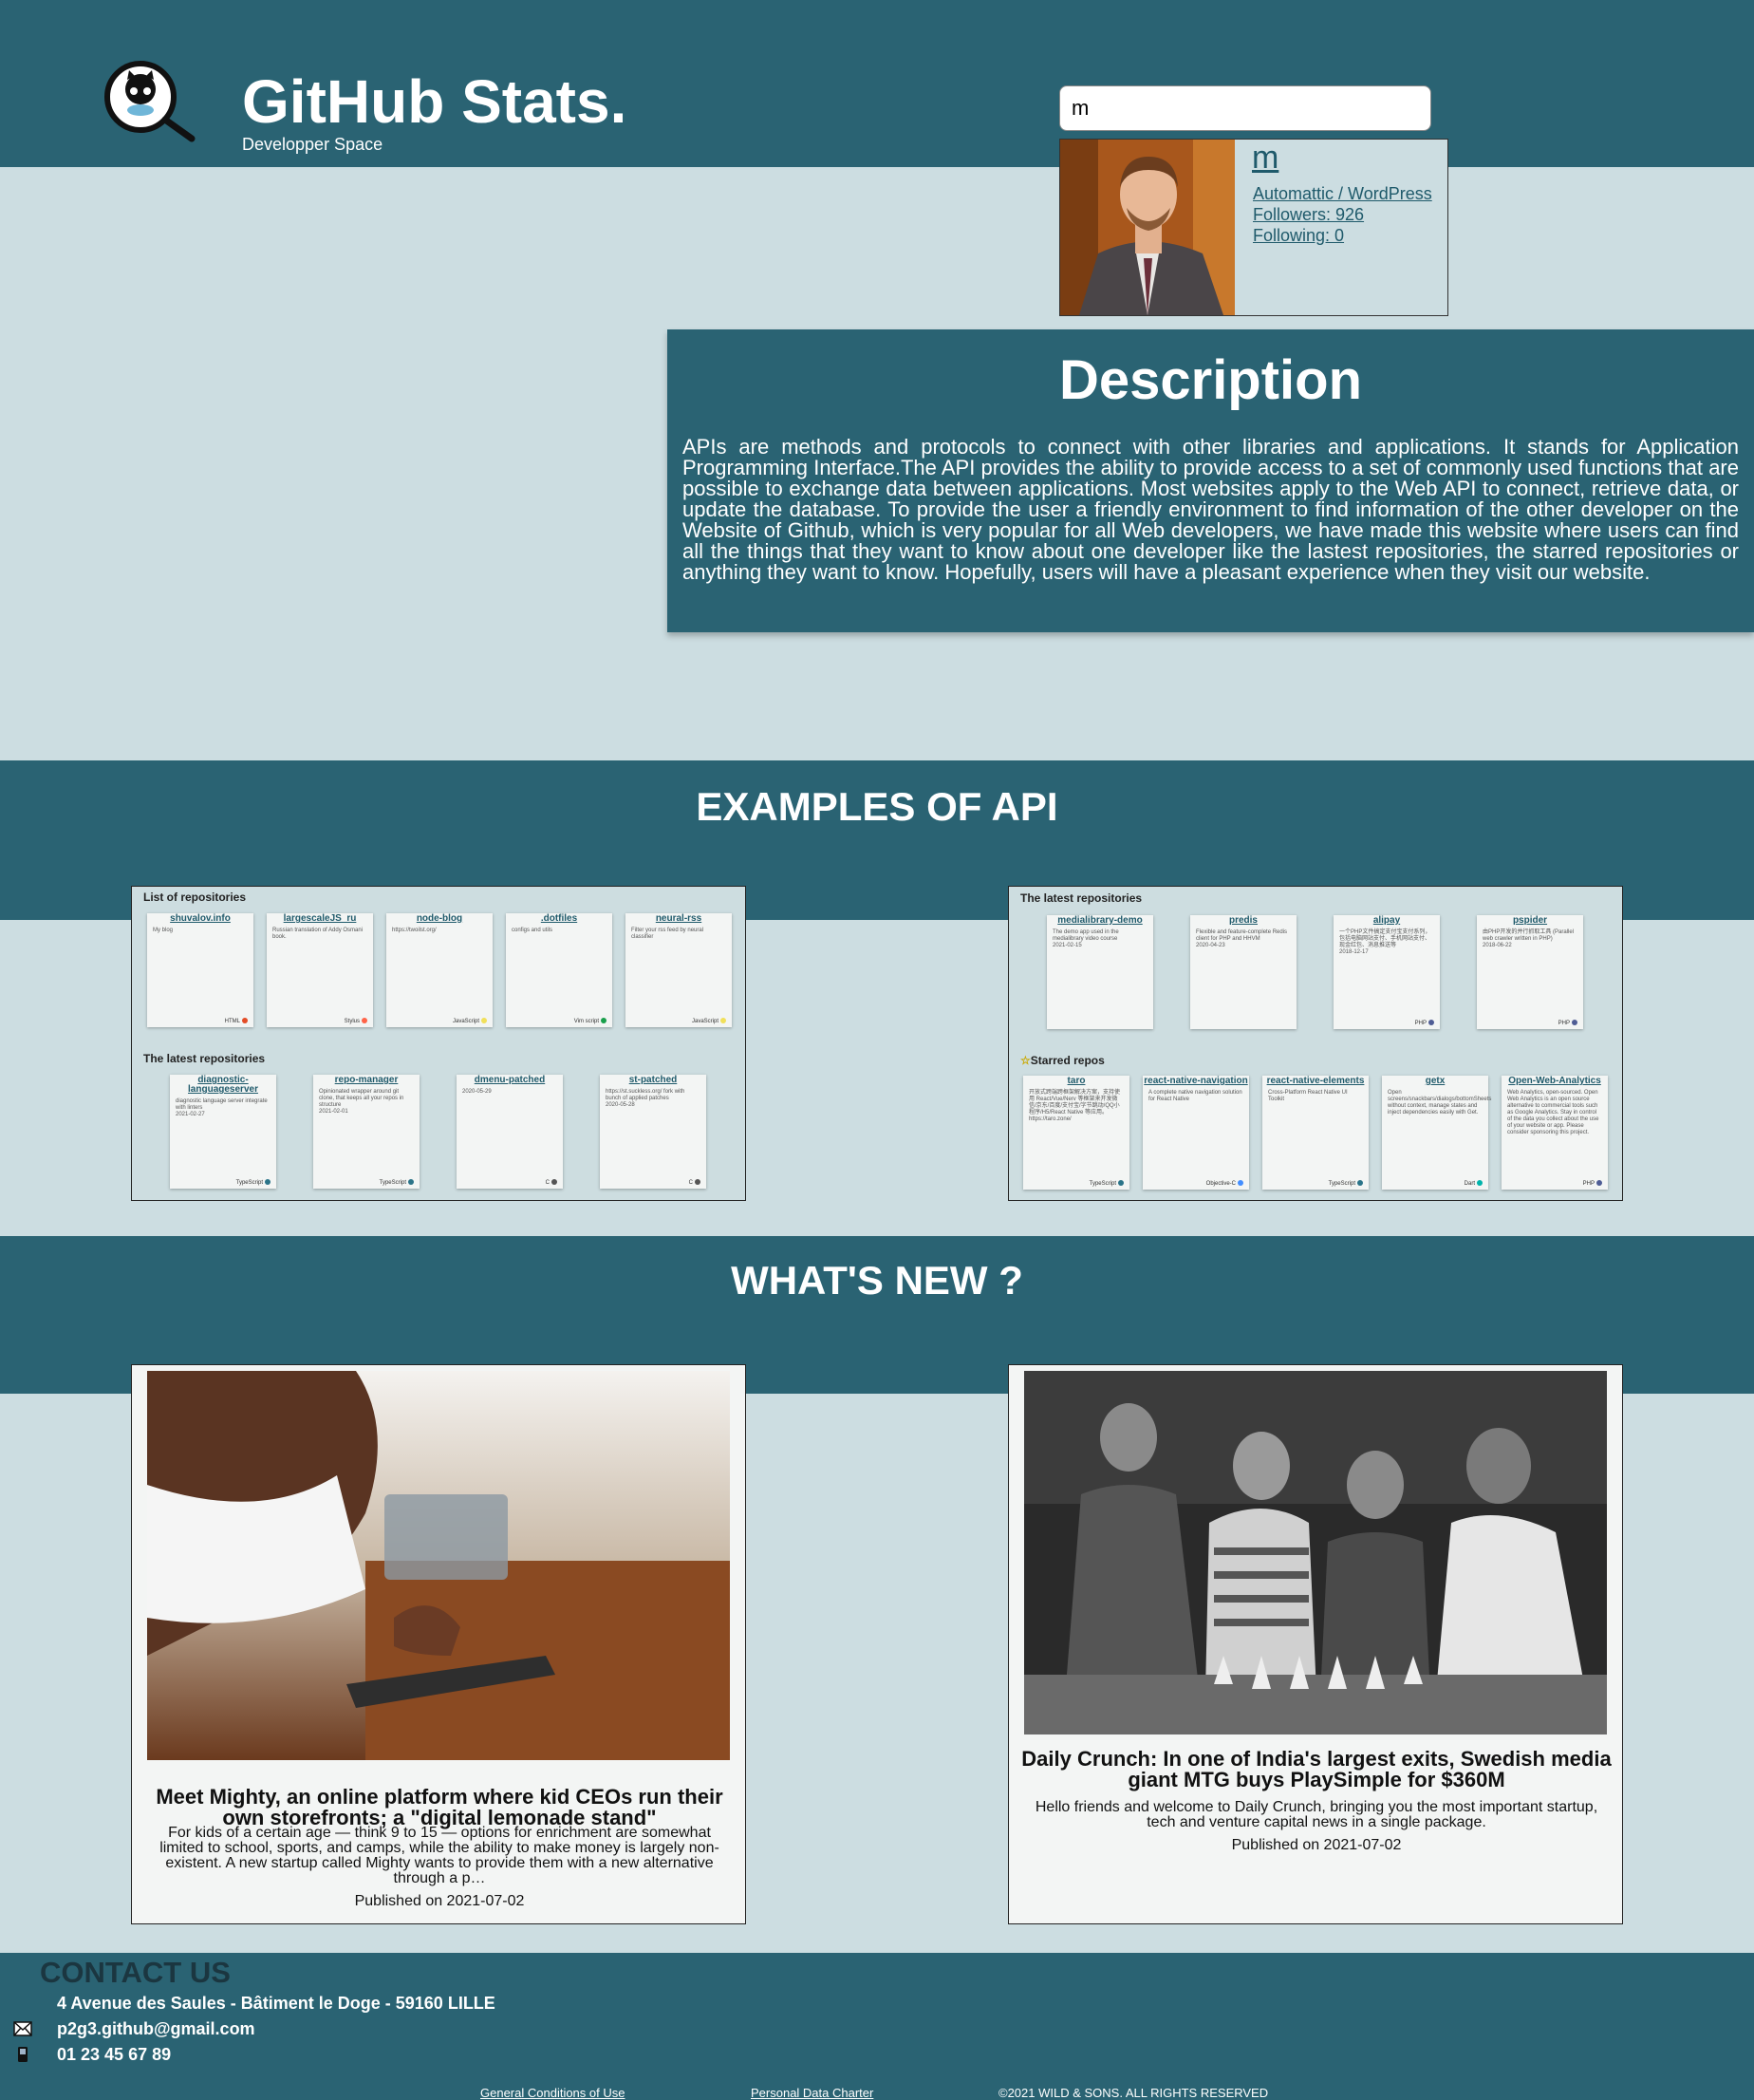 This screenshot has width=1754, height=2100. What do you see at coordinates (136, 1972) in the screenshot?
I see `contact-title: CONTACT US` at bounding box center [136, 1972].